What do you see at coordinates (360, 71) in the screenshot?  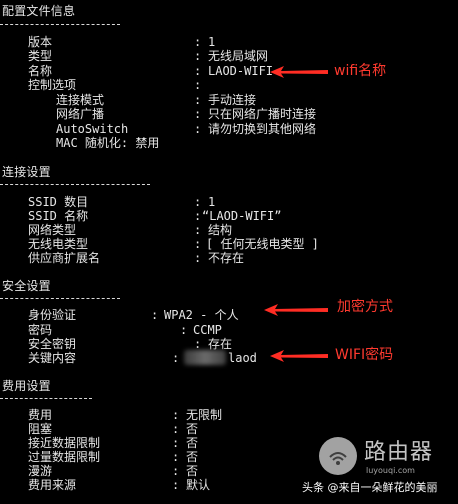 I see `annotation-wifi-name: wifi名称` at bounding box center [360, 71].